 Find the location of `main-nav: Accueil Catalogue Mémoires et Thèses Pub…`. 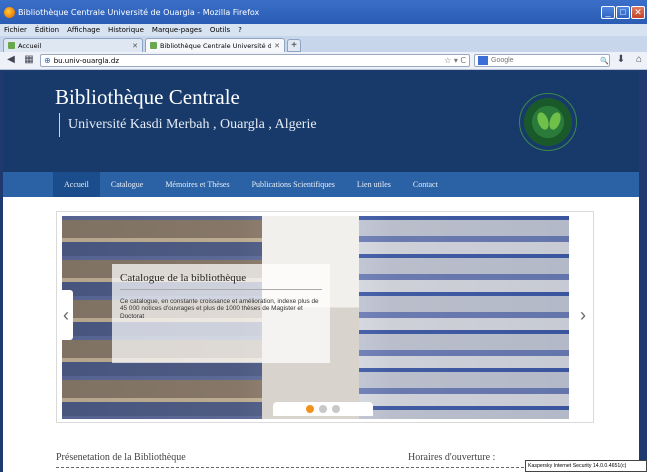

main-nav: Accueil Catalogue Mémoires et Thèses Pub… is located at coordinates (321, 184).